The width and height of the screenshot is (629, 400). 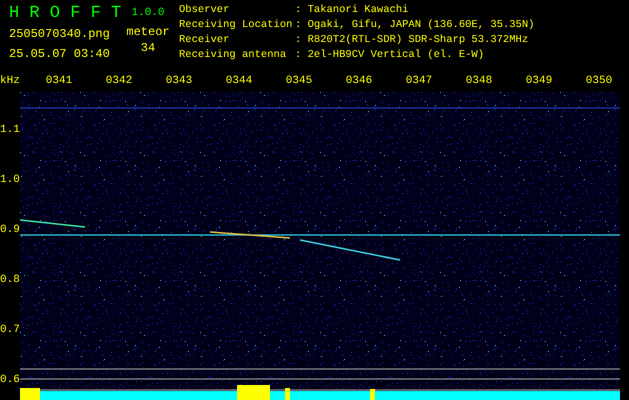 What do you see at coordinates (10, 230) in the screenshot?
I see `frequency-label: 0.9` at bounding box center [10, 230].